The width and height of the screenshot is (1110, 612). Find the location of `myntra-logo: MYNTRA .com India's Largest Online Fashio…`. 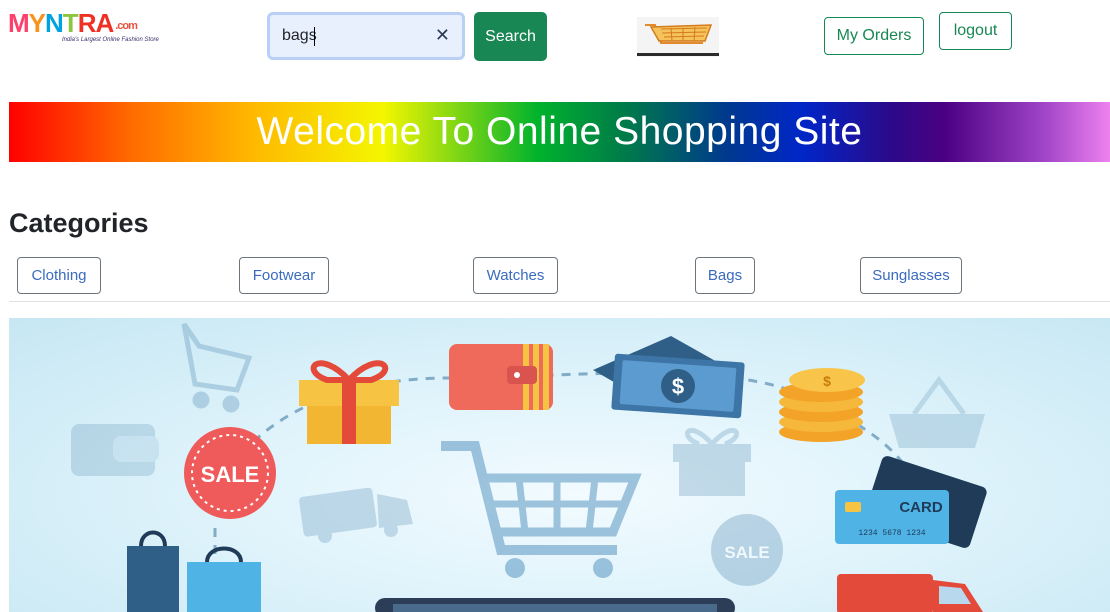

myntra-logo: MYNTRA .com India's Largest Online Fashio… is located at coordinates (83, 29).